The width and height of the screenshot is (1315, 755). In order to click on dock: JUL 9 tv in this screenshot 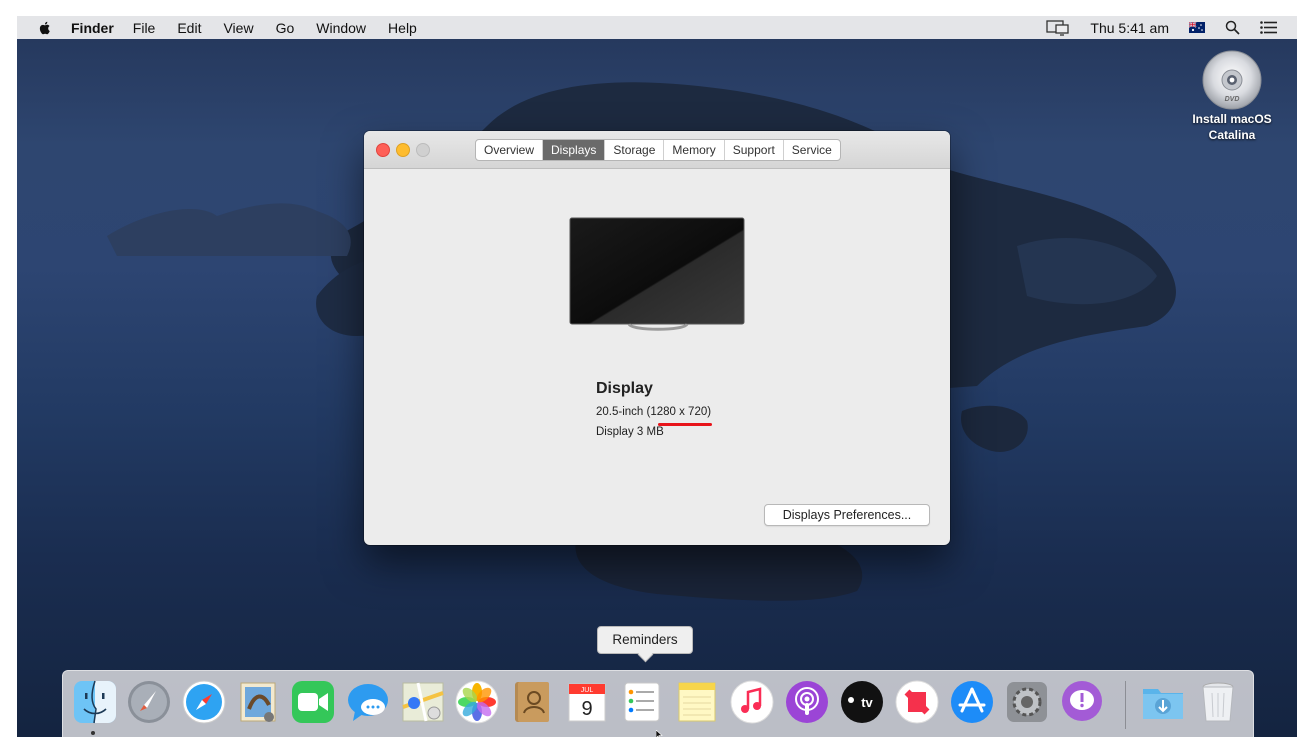, I will do `click(658, 703)`.